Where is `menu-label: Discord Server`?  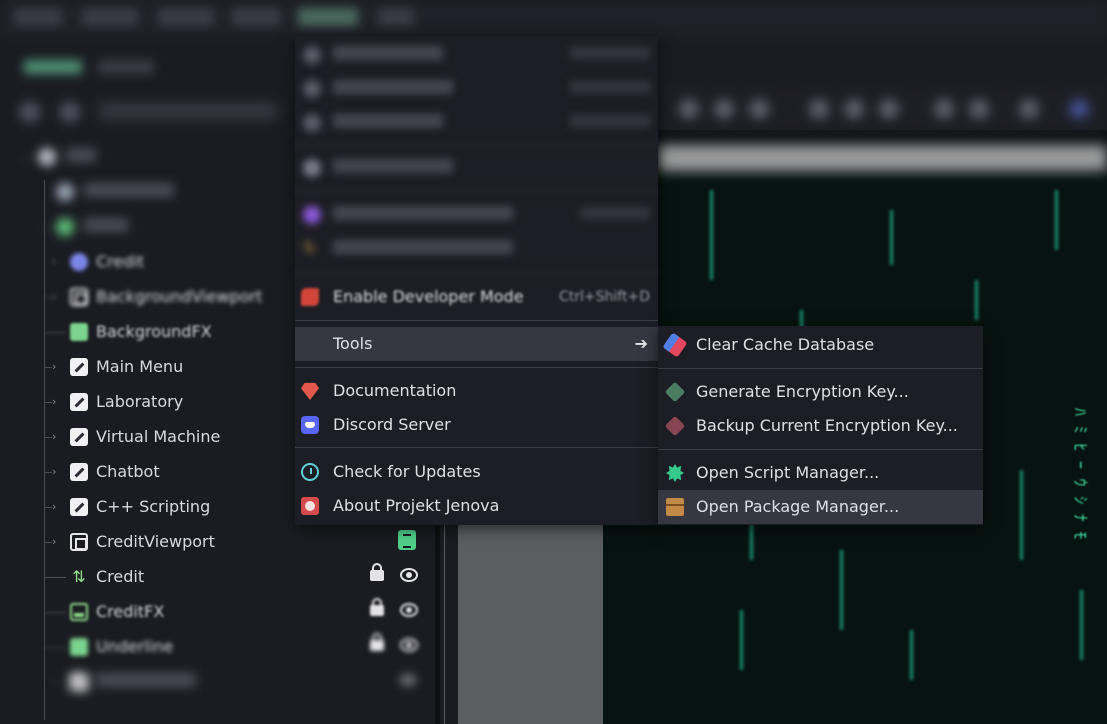 menu-label: Discord Server is located at coordinates (392, 424).